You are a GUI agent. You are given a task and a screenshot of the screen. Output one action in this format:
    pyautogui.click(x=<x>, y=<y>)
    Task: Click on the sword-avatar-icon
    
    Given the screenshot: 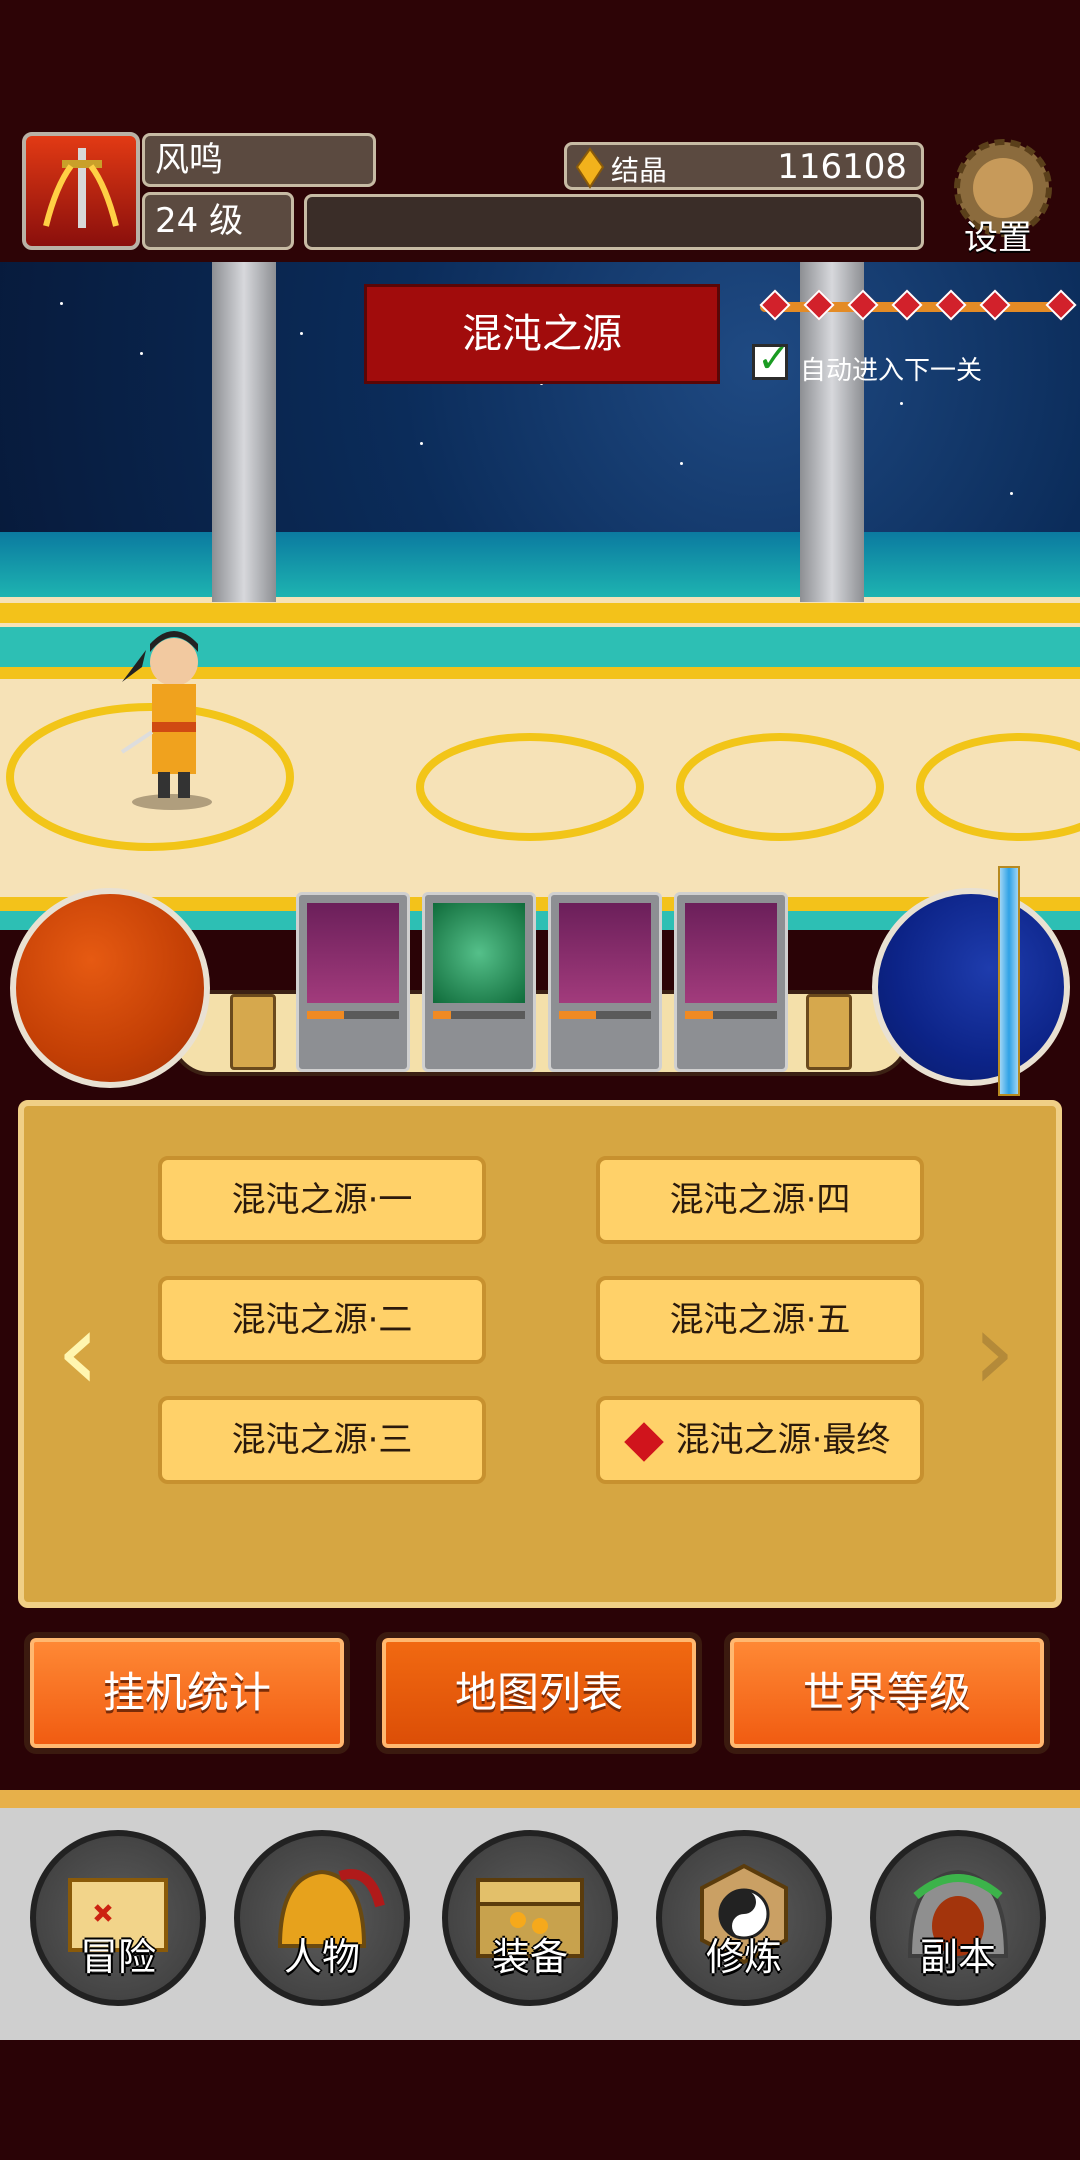 What is the action you would take?
    pyautogui.click(x=81, y=188)
    